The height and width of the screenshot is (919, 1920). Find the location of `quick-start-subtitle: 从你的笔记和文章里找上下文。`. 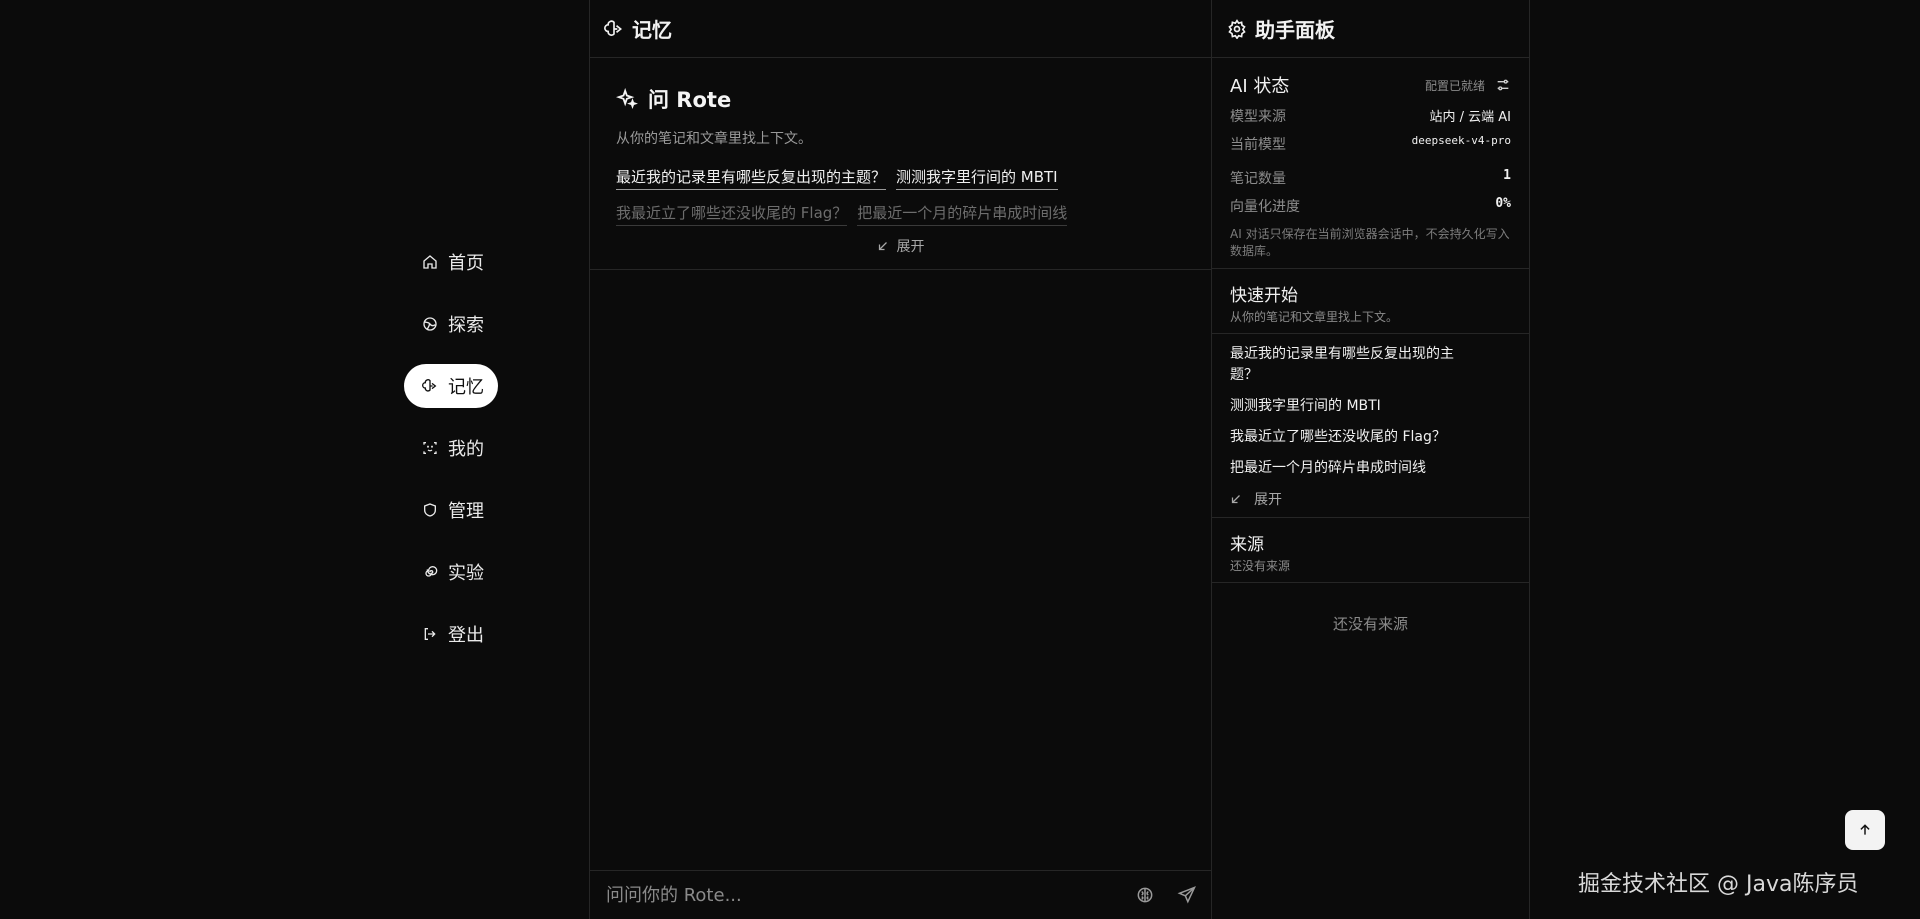

quick-start-subtitle: 从你的笔记和文章里找上下文。 is located at coordinates (1314, 317).